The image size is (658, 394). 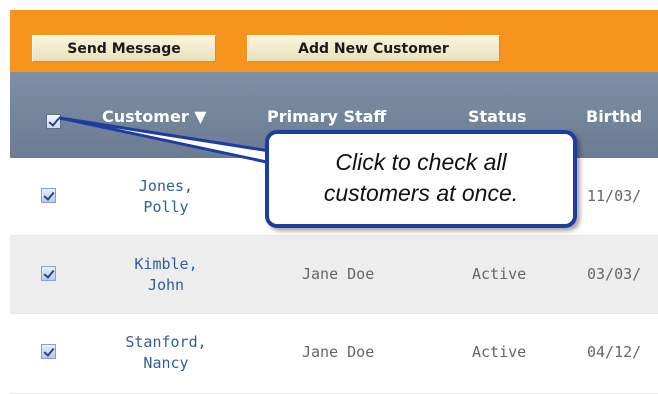 What do you see at coordinates (53, 121) in the screenshot?
I see `select-all-checkbox` at bounding box center [53, 121].